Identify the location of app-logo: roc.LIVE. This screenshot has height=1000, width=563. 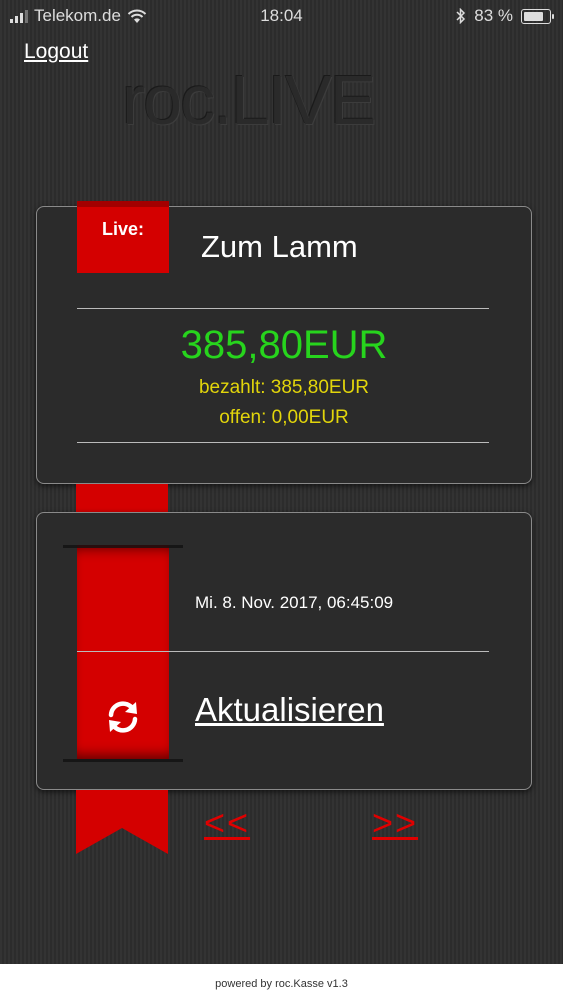
(249, 100).